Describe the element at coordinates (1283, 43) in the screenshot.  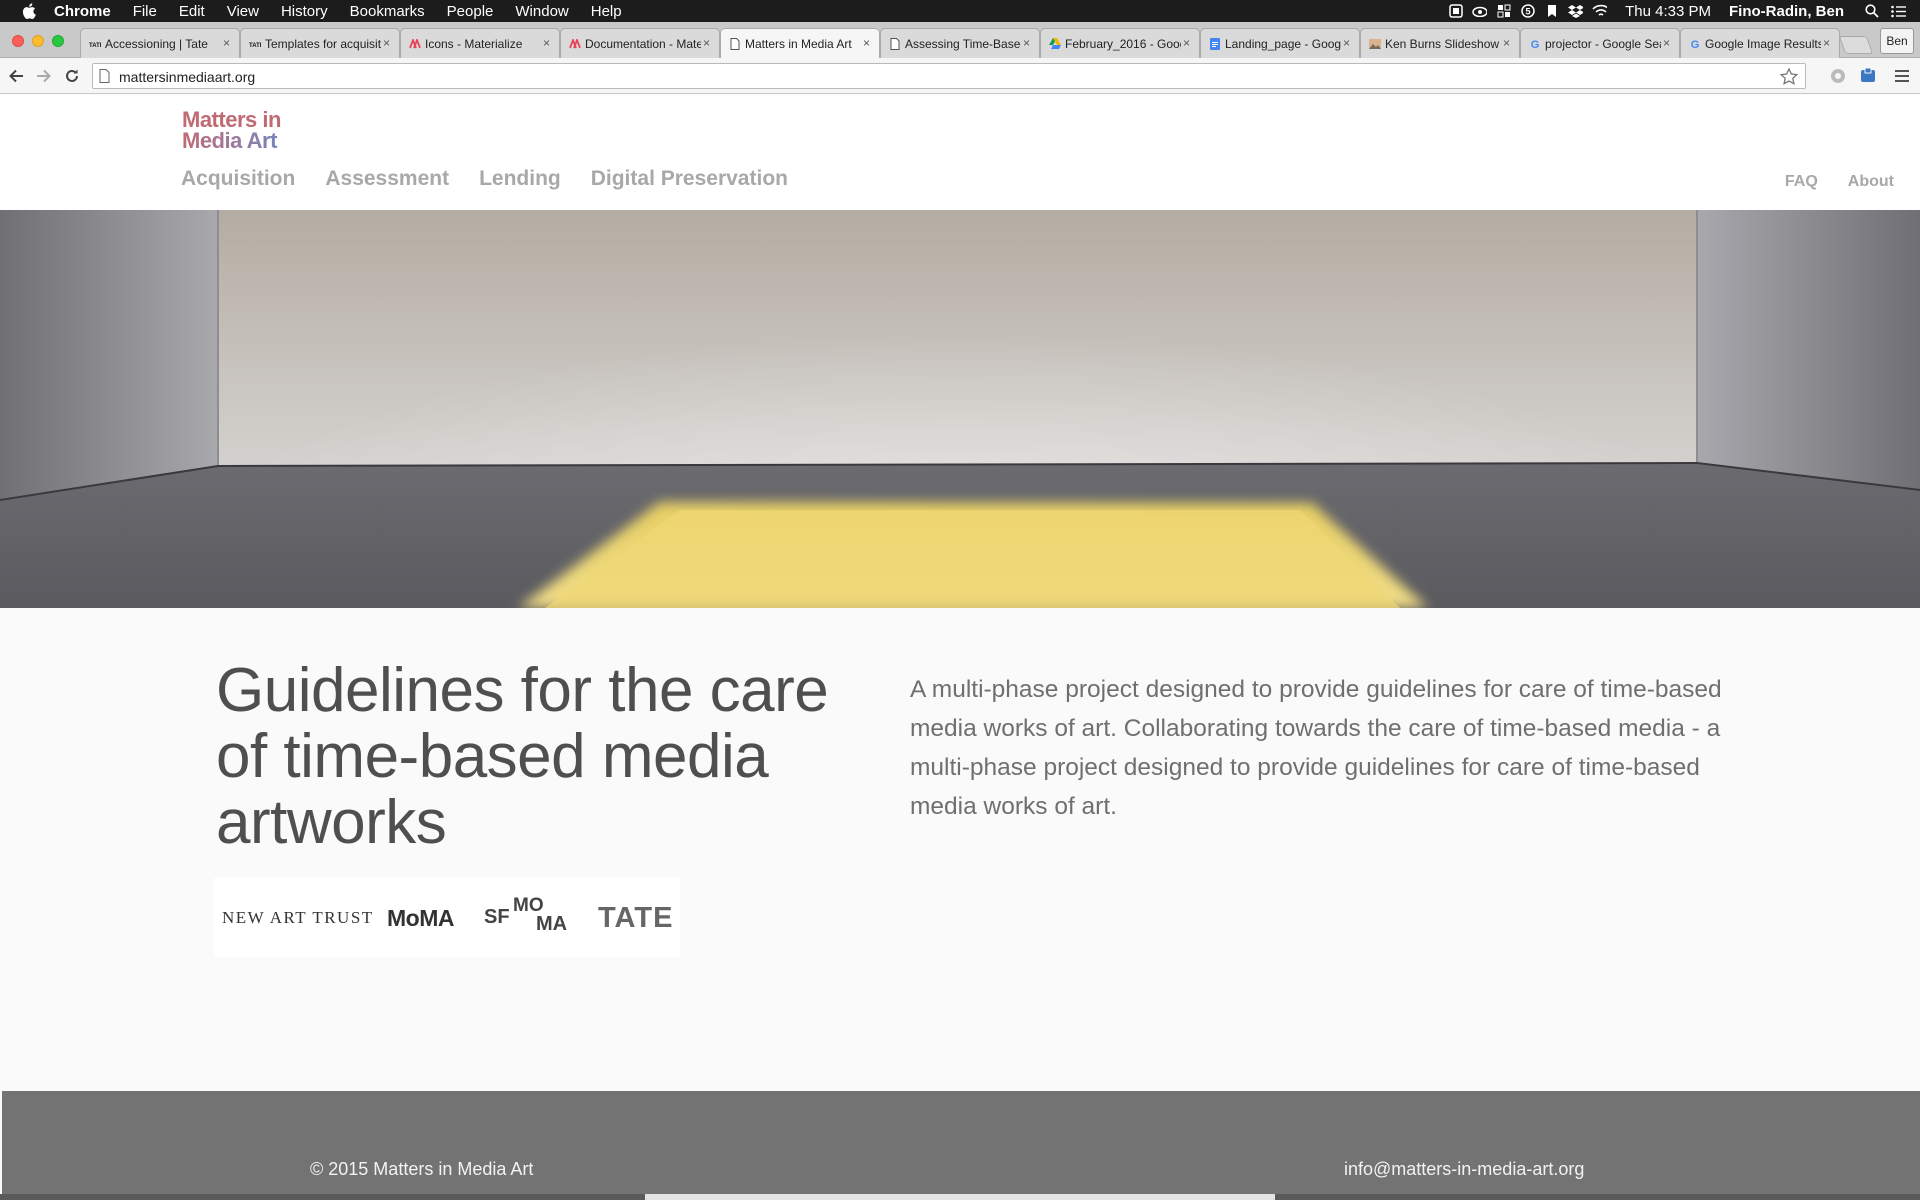
I see `tab-title: Landing_page - Google Docs` at that location.